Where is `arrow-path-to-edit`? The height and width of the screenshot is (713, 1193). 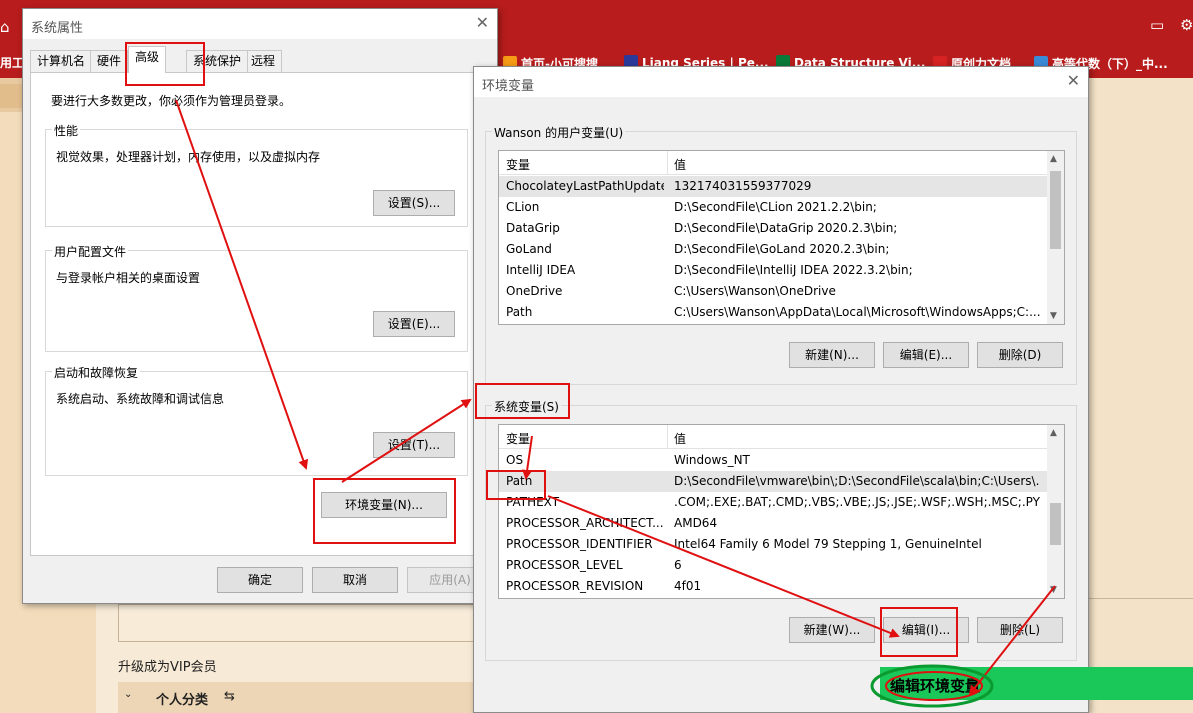
arrow-path-to-edit is located at coordinates (723, 566).